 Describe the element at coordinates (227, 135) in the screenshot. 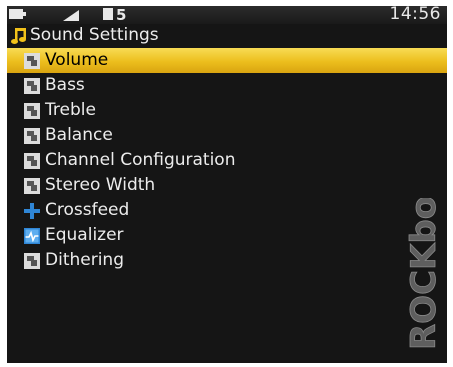

I see `menu-item-balance: Balance` at that location.